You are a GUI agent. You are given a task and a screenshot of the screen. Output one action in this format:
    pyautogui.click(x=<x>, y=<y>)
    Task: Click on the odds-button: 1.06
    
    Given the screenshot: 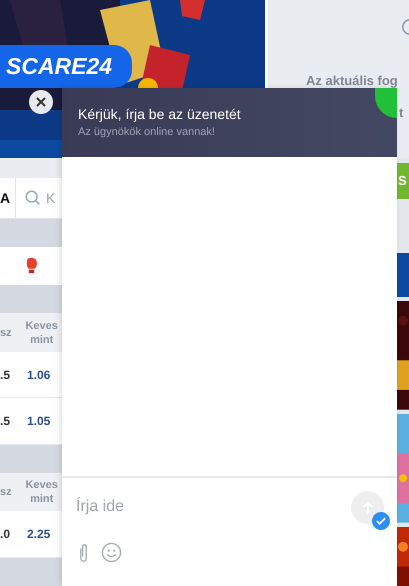 What is the action you would take?
    pyautogui.click(x=40, y=375)
    